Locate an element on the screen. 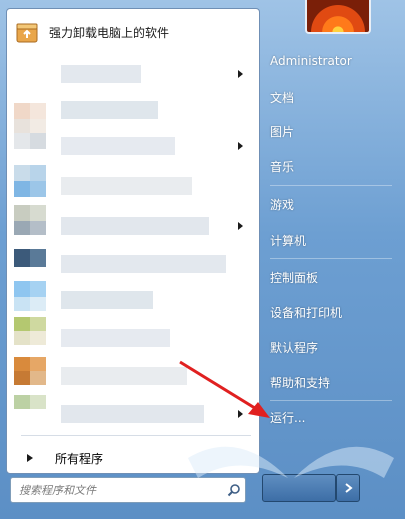 Image resolution: width=405 pixels, height=519 pixels. red-annotation-arrow is located at coordinates (224, 389).